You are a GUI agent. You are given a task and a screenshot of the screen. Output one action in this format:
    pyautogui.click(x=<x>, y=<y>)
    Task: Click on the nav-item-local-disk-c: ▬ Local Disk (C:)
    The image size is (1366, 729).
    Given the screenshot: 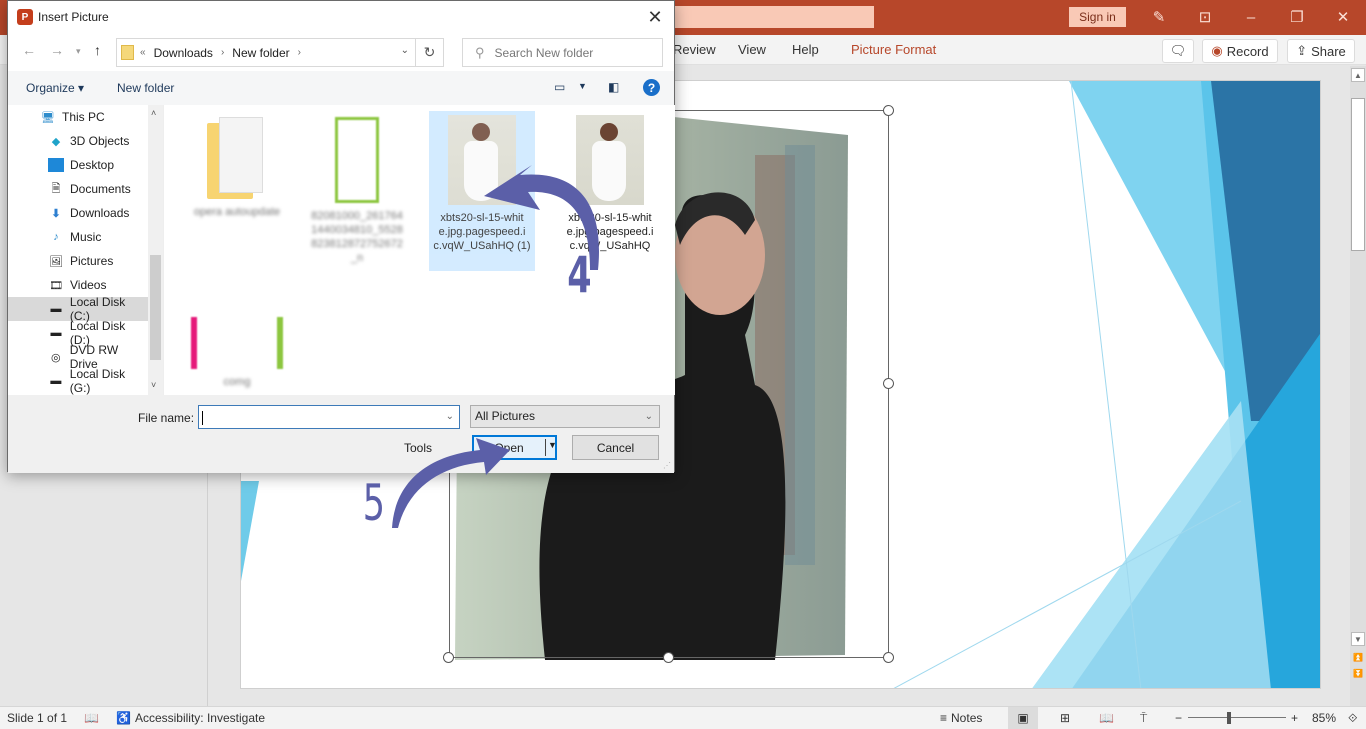 What is the action you would take?
    pyautogui.click(x=78, y=309)
    